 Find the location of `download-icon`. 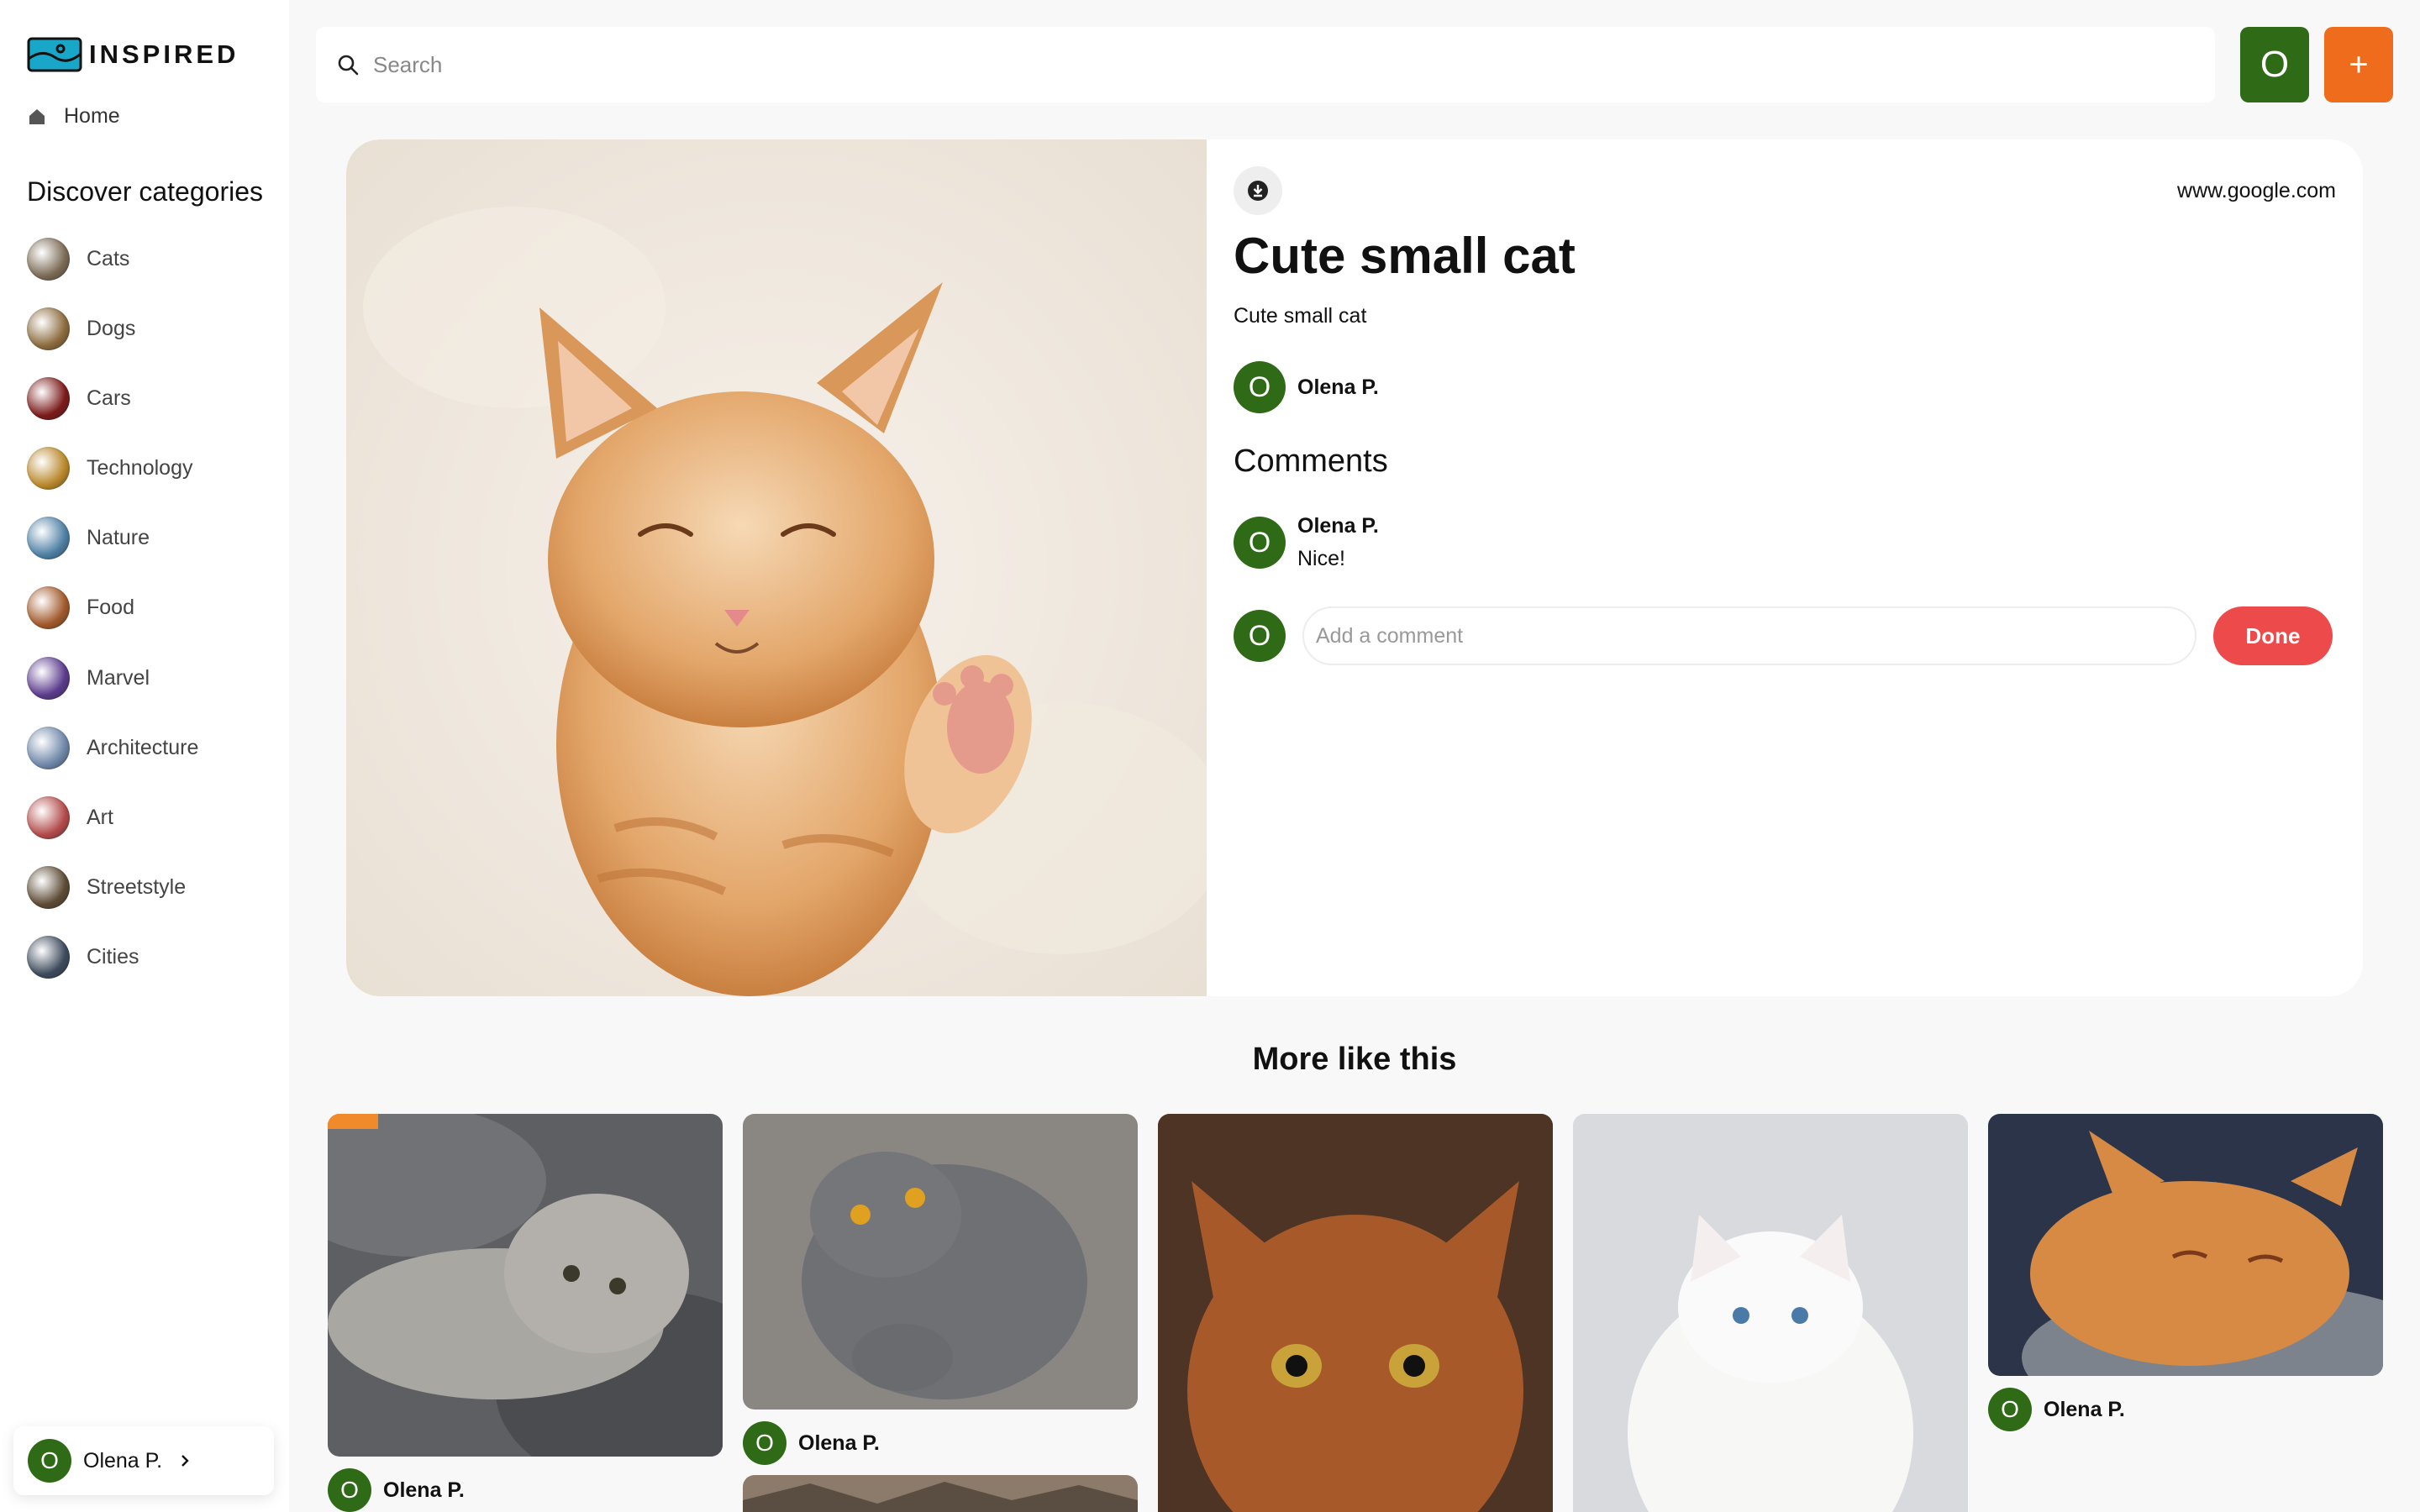

download-icon is located at coordinates (1258, 191).